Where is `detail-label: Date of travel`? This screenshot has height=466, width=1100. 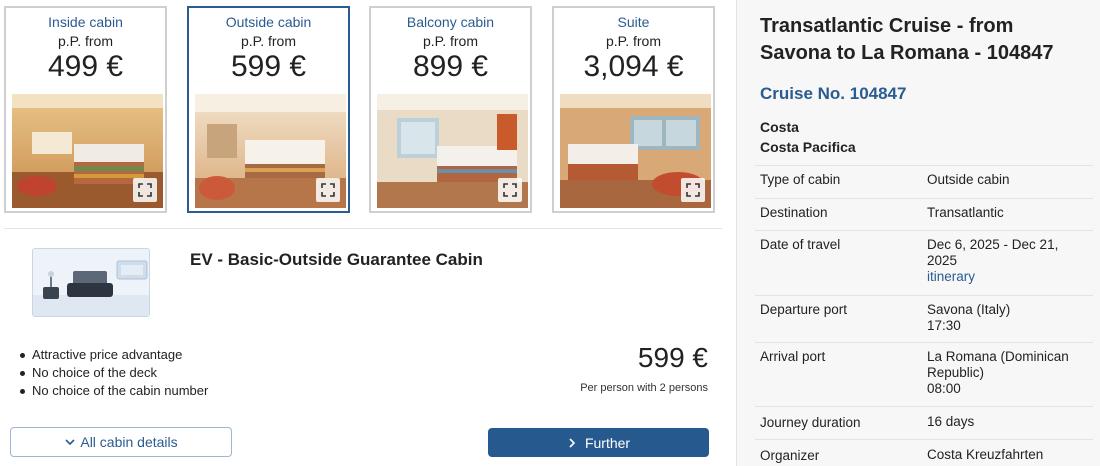 detail-label: Date of travel is located at coordinates (800, 244).